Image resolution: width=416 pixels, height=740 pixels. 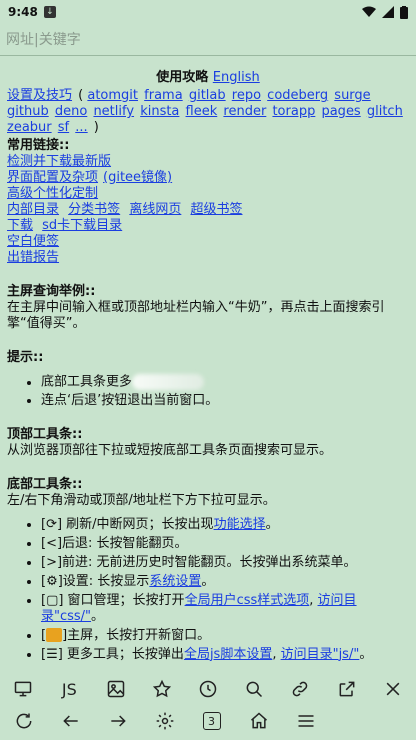 I want to click on history-button, so click(x=208, y=689).